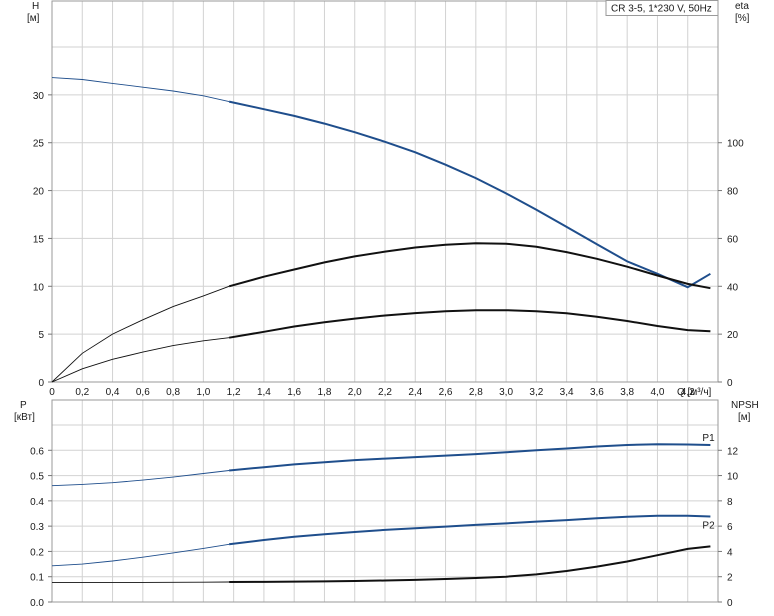 The width and height of the screenshot is (774, 616). Describe the element at coordinates (744, 417) in the screenshot. I see `lower-right-axis-unit: [м]` at that location.